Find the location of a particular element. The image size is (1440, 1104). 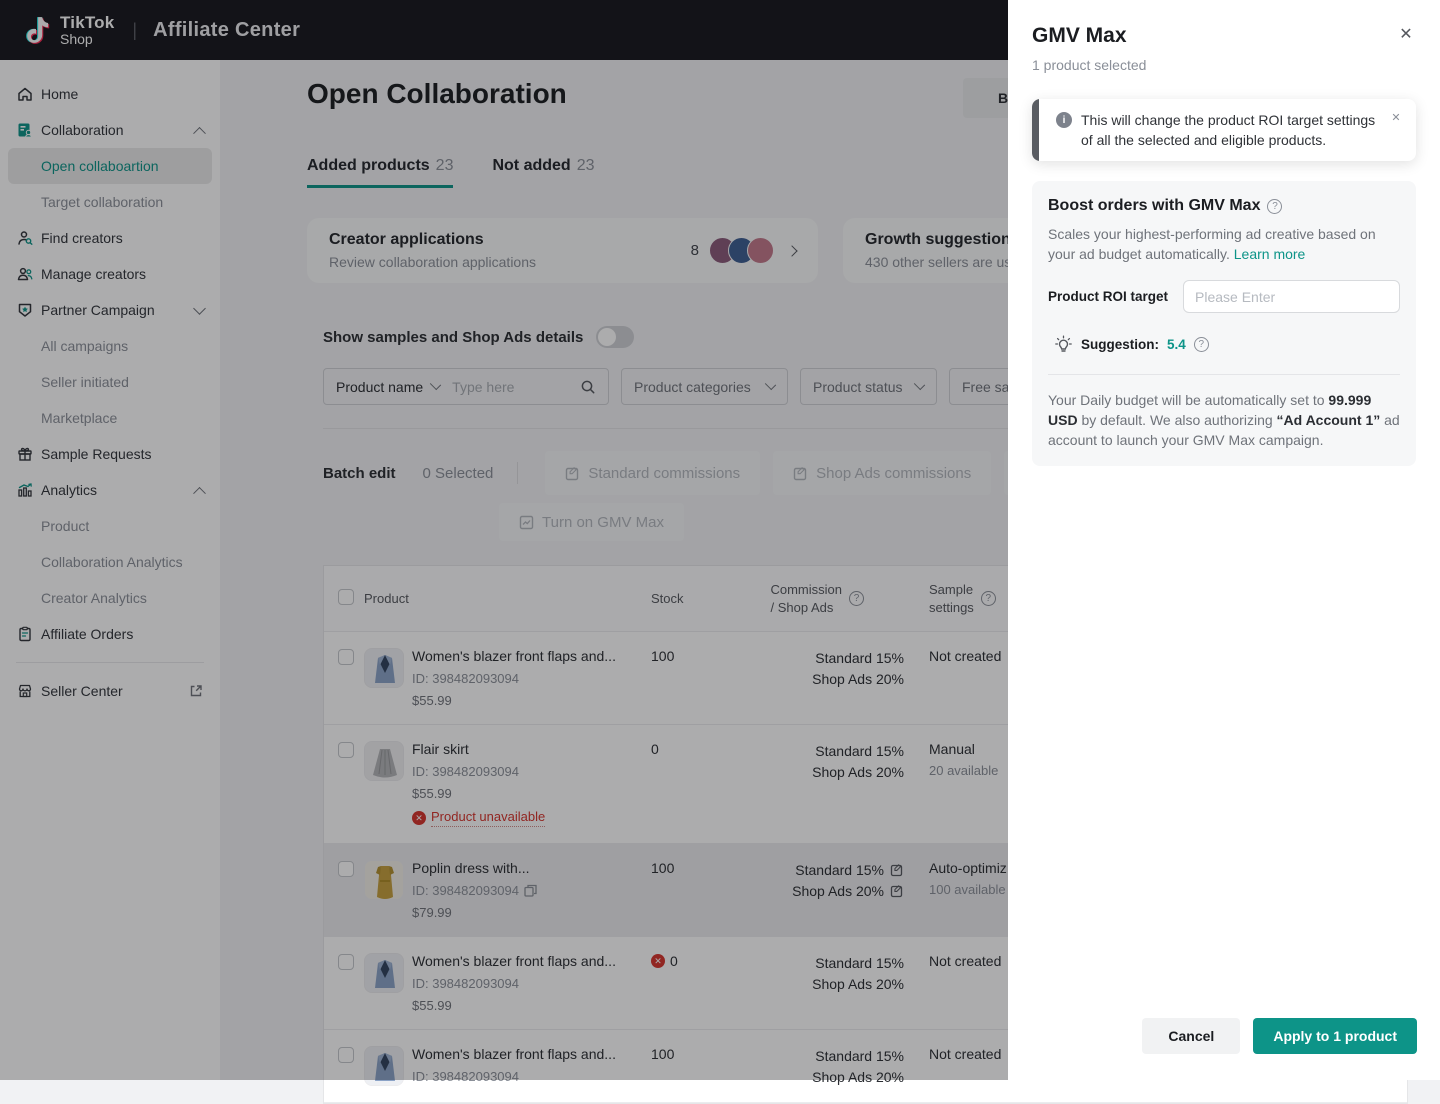

notice-close-icon is located at coordinates (1396, 117).